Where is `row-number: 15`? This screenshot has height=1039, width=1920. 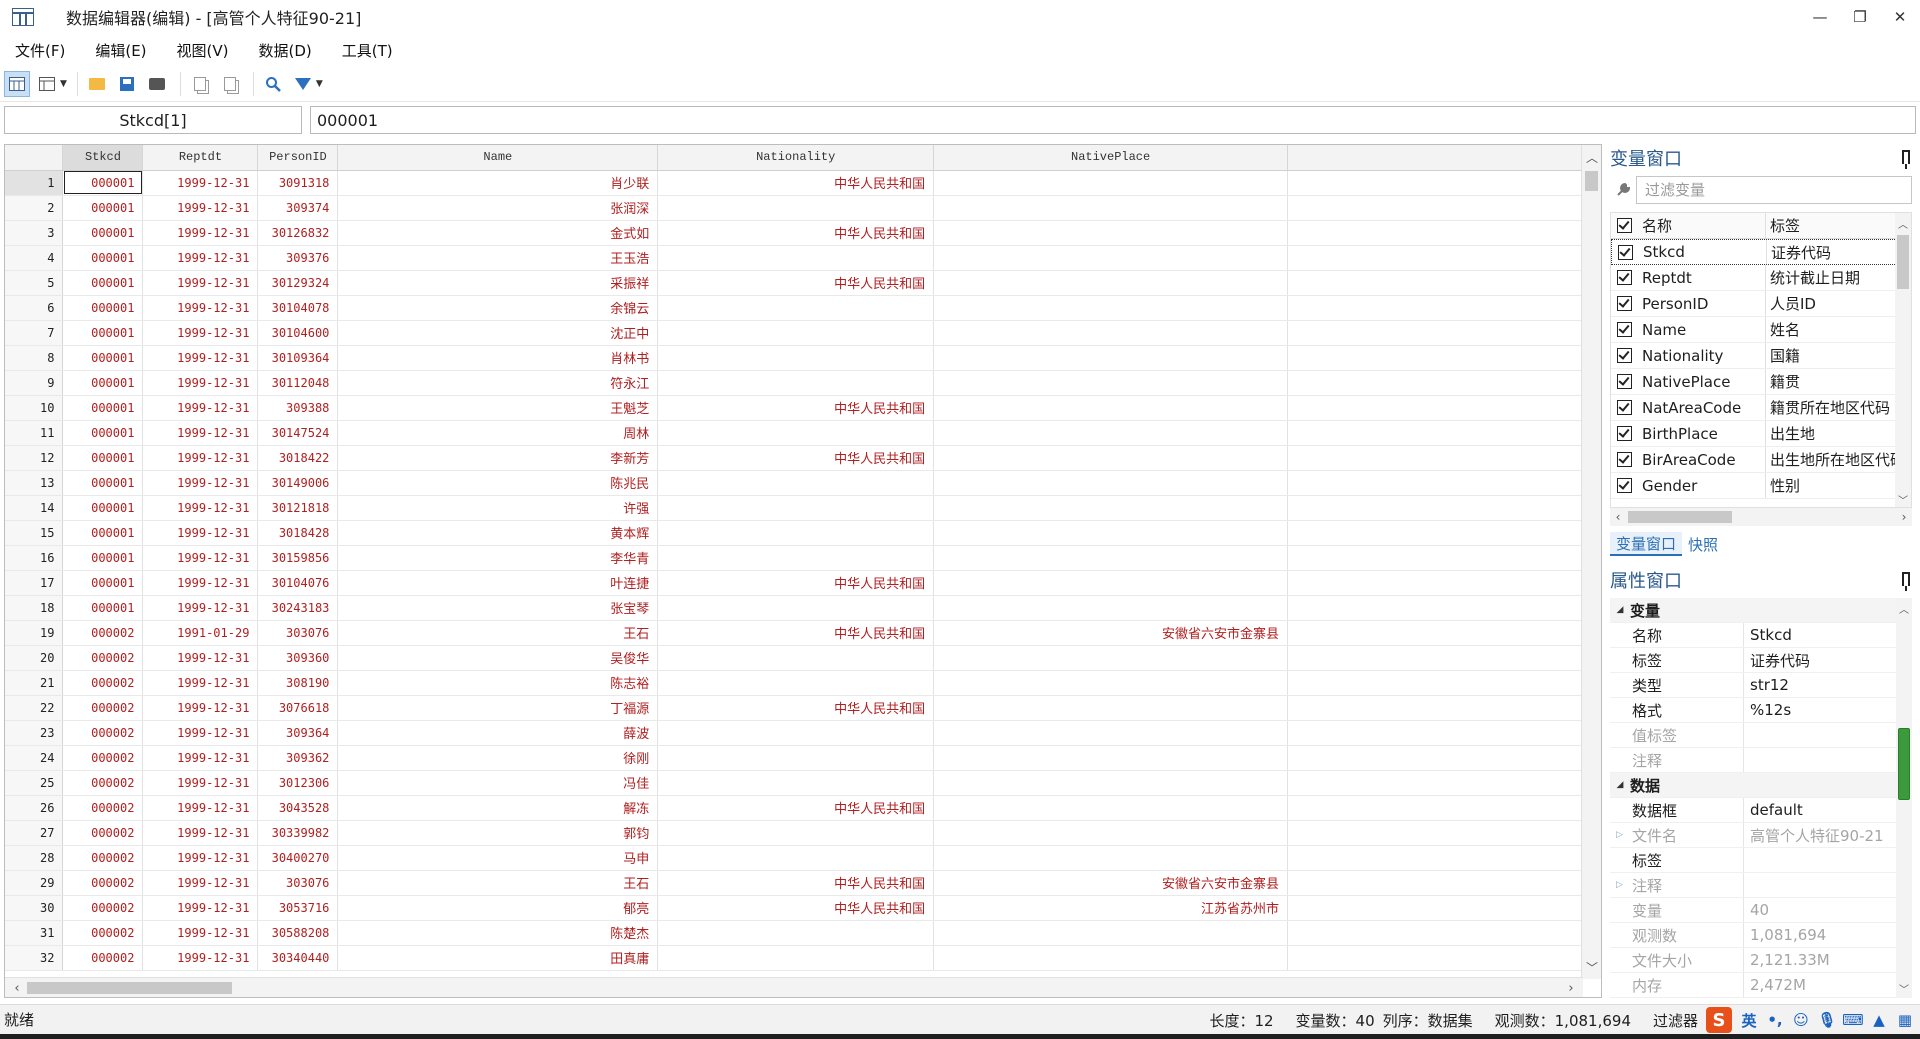
row-number: 15 is located at coordinates (34, 533).